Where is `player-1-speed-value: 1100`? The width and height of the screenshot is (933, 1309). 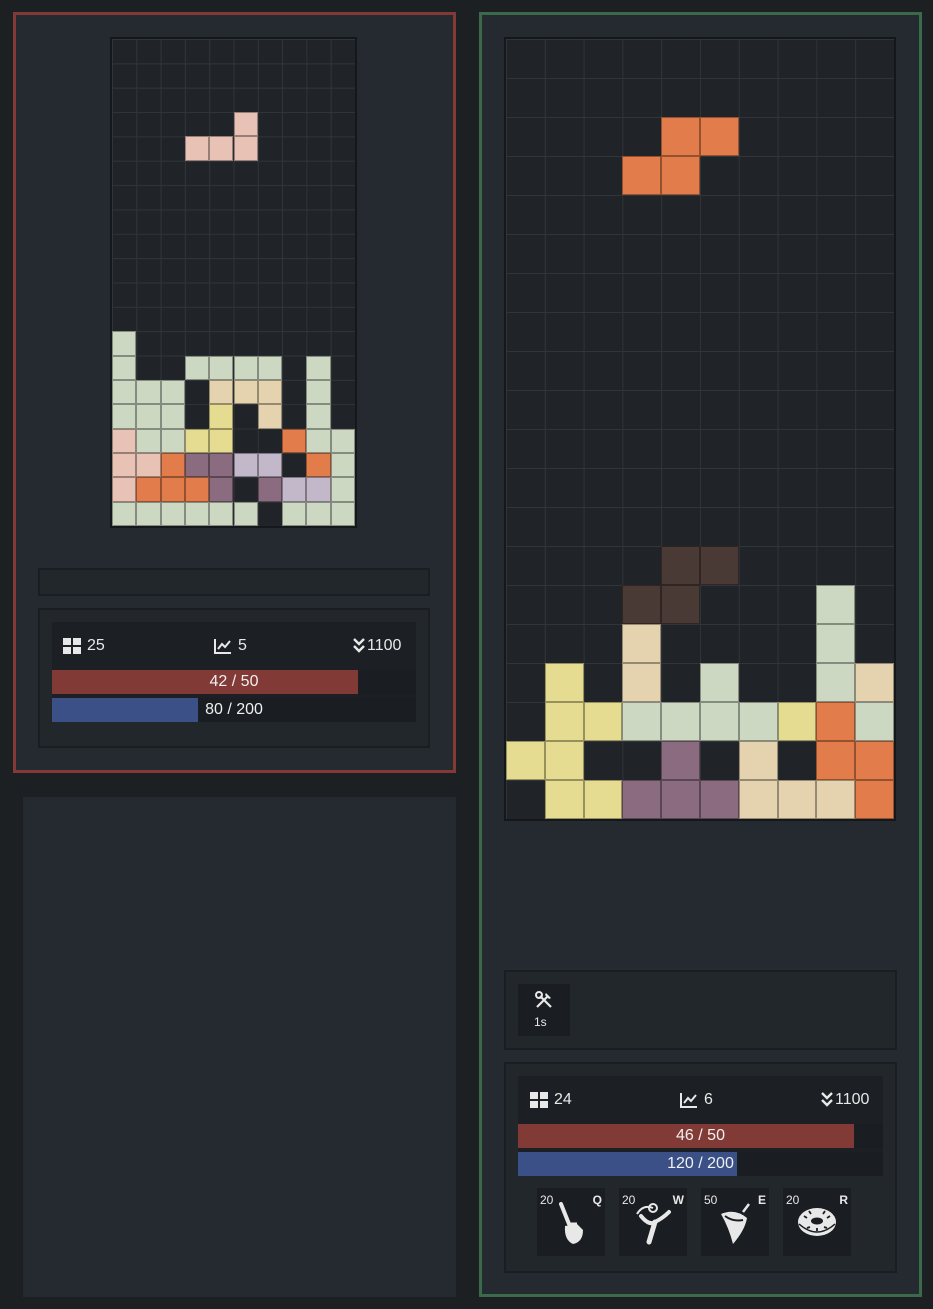
player-1-speed-value: 1100 is located at coordinates (384, 645).